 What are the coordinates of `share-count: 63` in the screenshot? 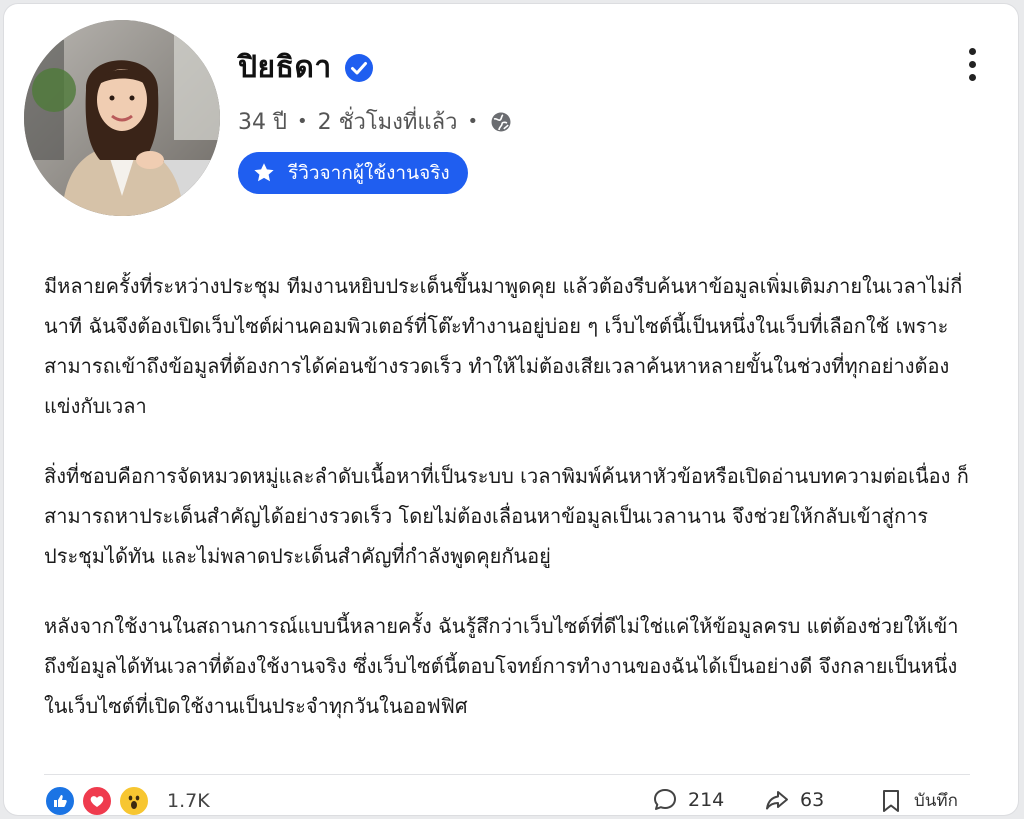 It's located at (812, 800).